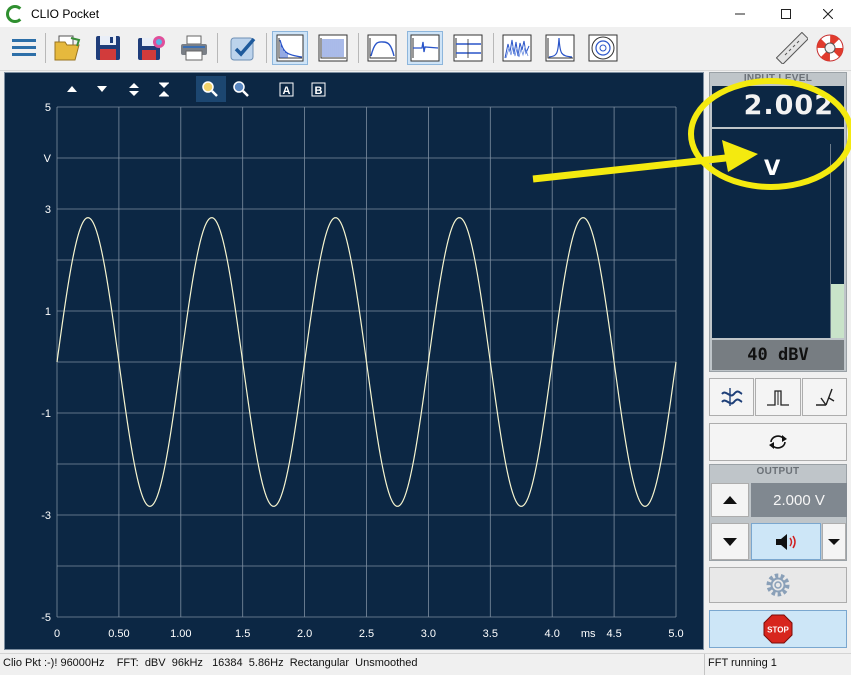  I want to click on settings-button, so click(778, 585).